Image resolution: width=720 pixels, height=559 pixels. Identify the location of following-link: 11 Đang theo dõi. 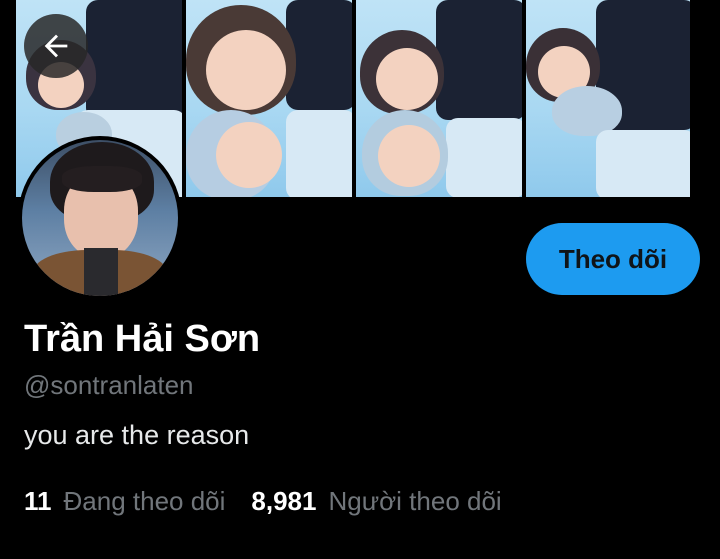
(124, 501).